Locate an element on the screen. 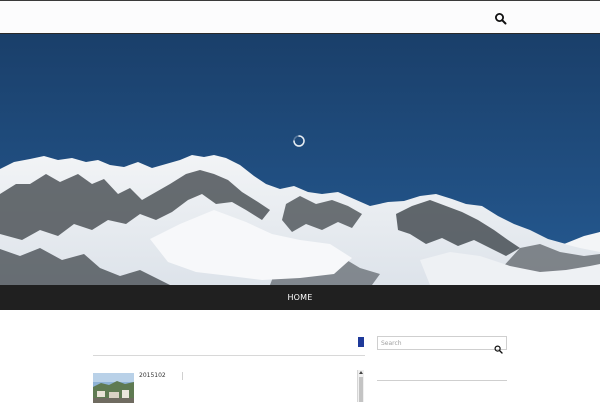 The image size is (600, 403). post-thumbnail is located at coordinates (113, 388).